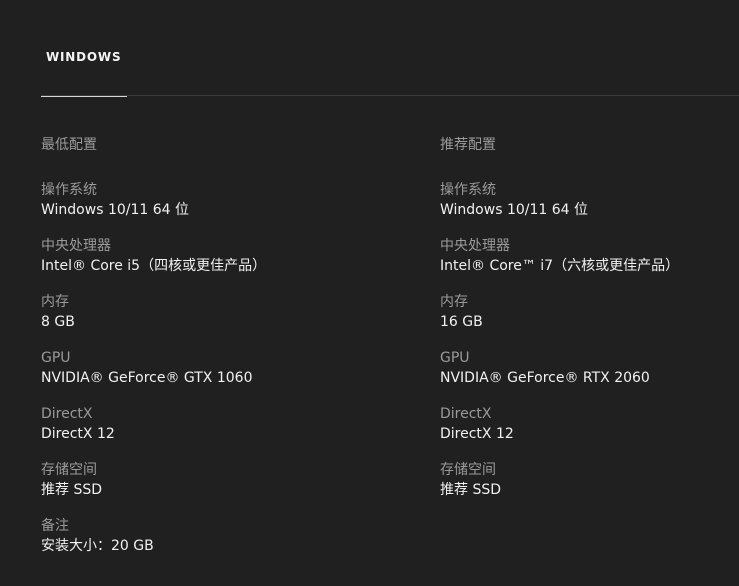 This screenshot has height=586, width=739. Describe the element at coordinates (201, 321) in the screenshot. I see `min-spec-memory: 内存 8 GB` at that location.